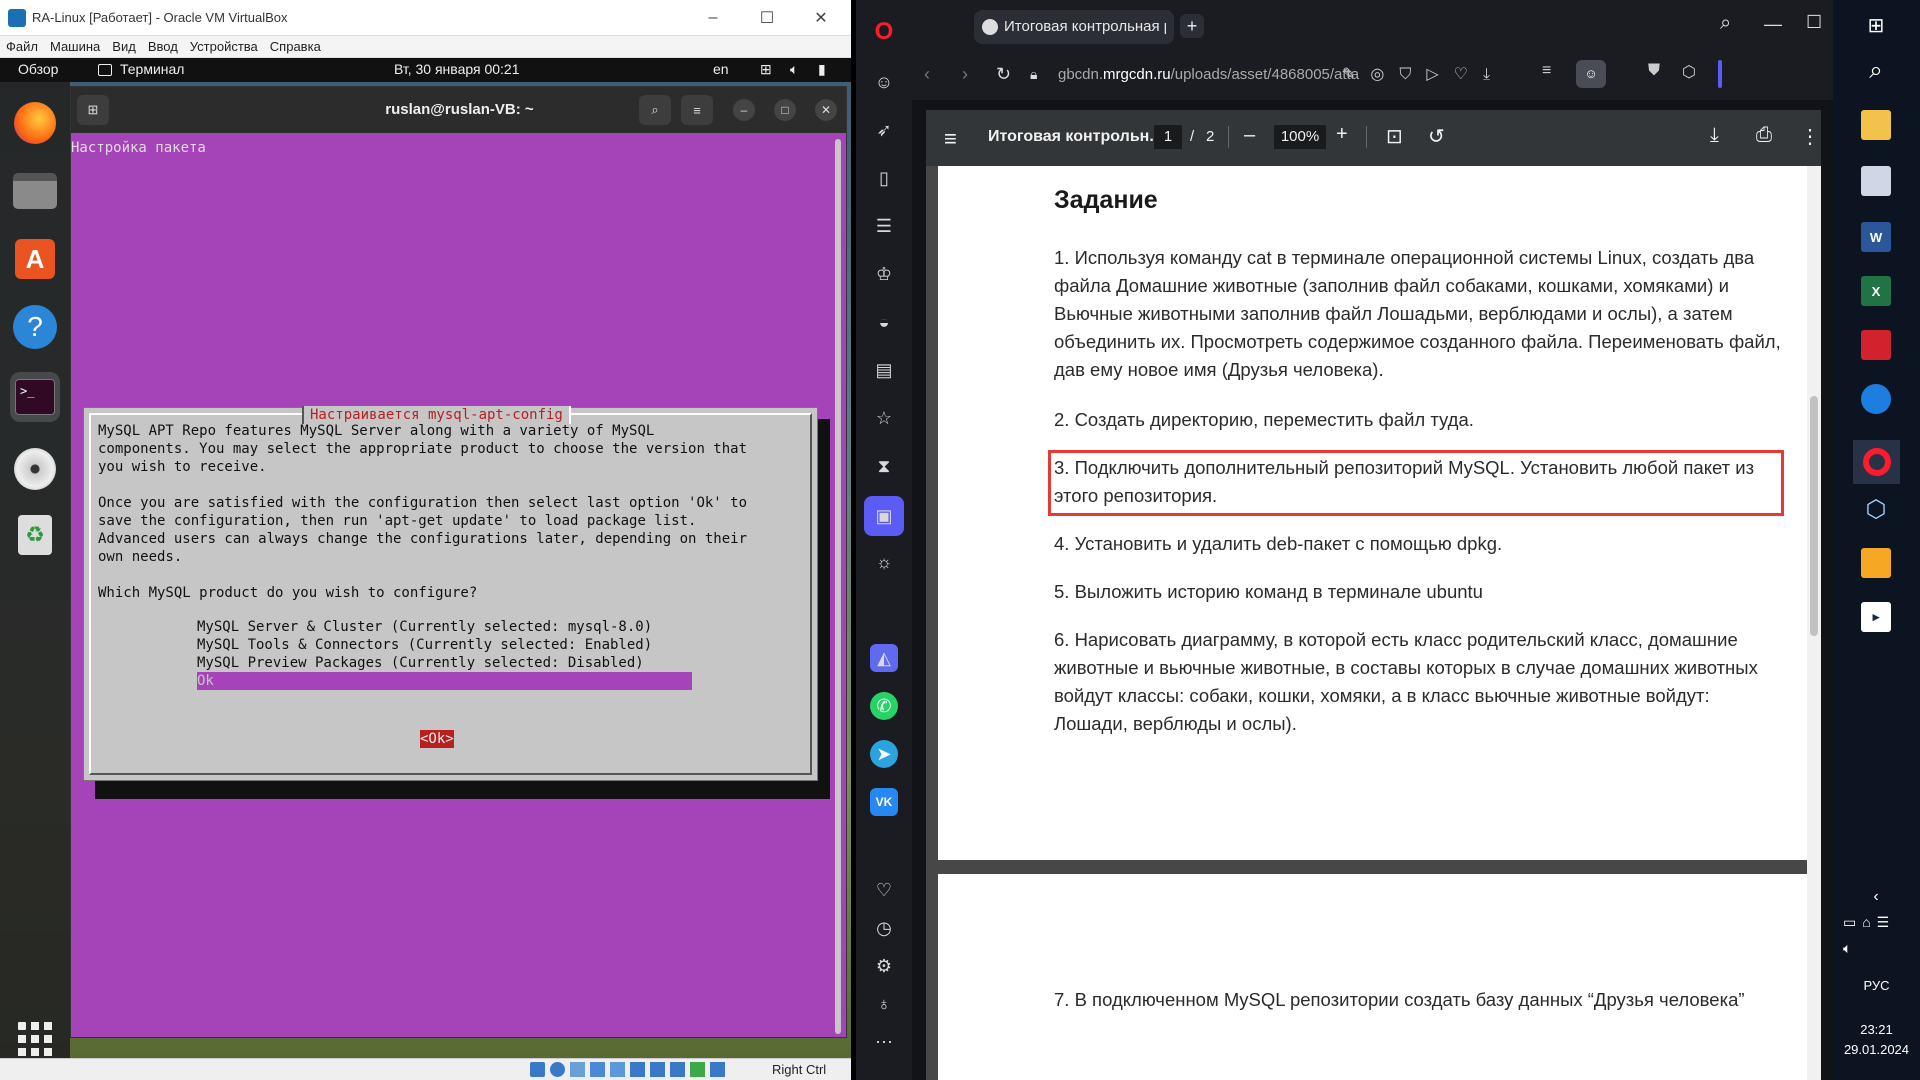 This screenshot has height=1080, width=1920. Describe the element at coordinates (884, 1004) in the screenshot. I see `lightbulb-icon: ♁` at that location.